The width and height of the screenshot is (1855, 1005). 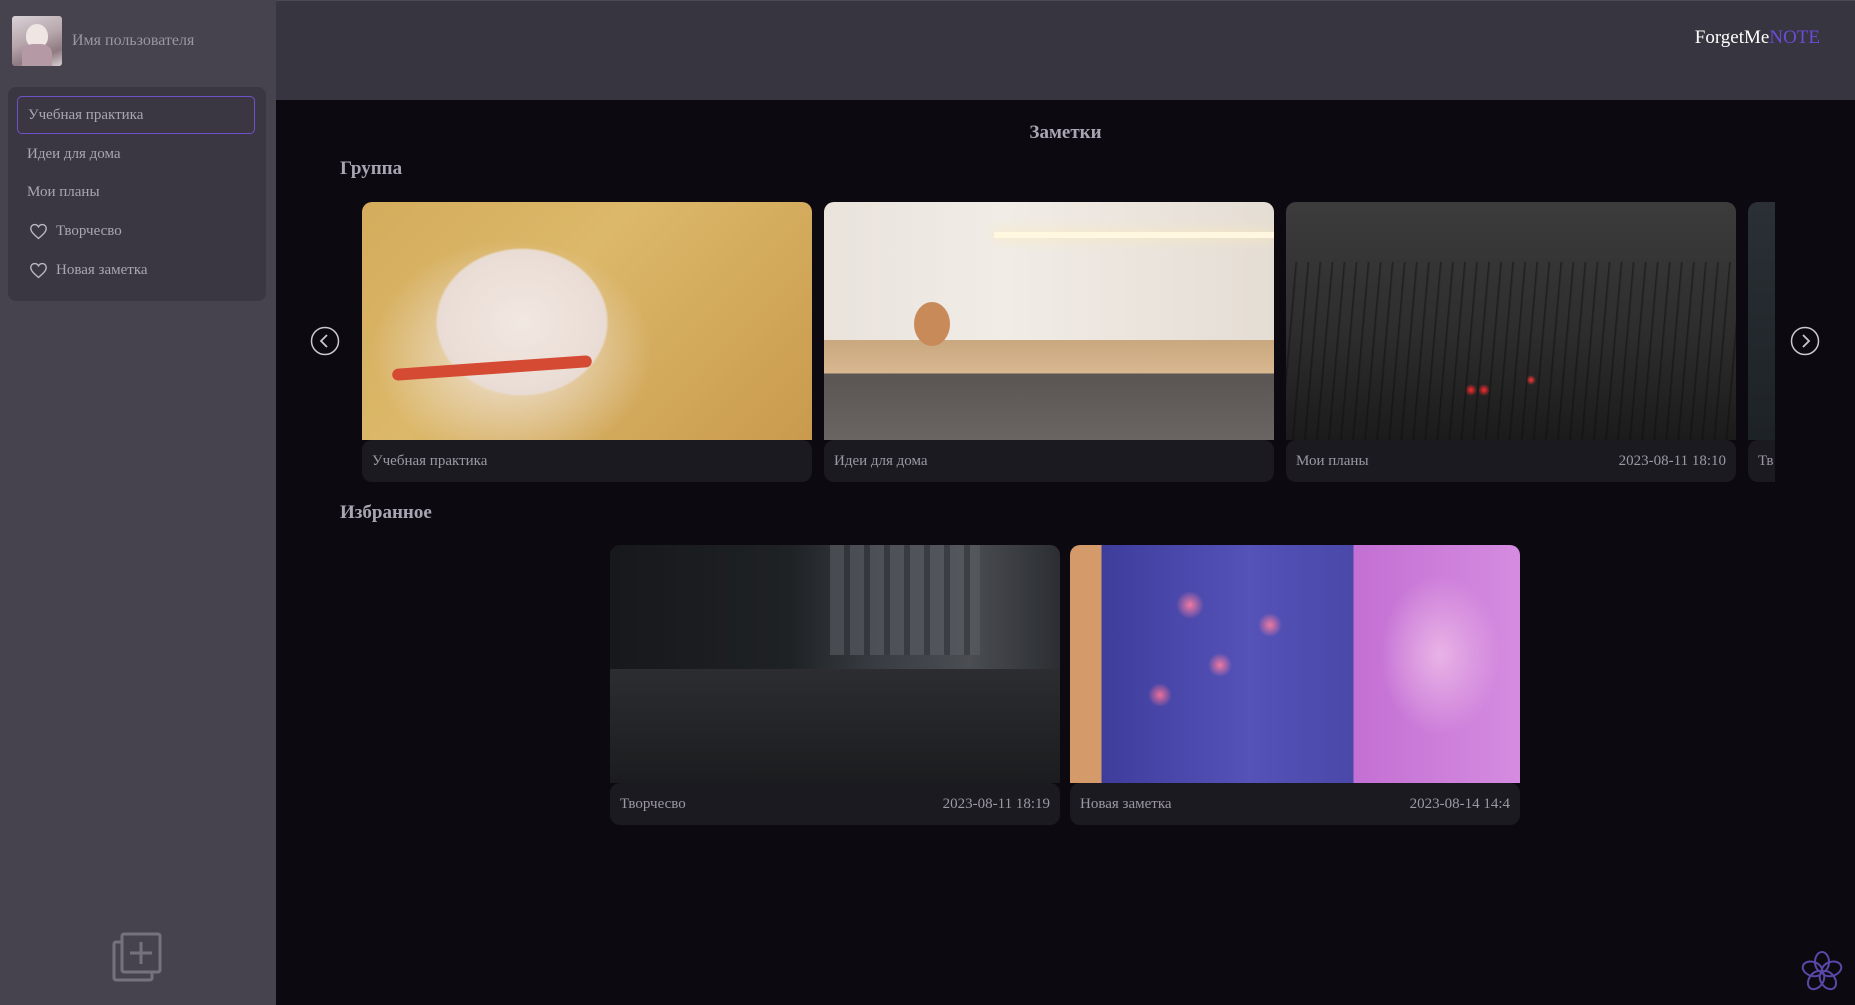 I want to click on sidebar-item-moi-plany: Мои планы, so click(x=136, y=192).